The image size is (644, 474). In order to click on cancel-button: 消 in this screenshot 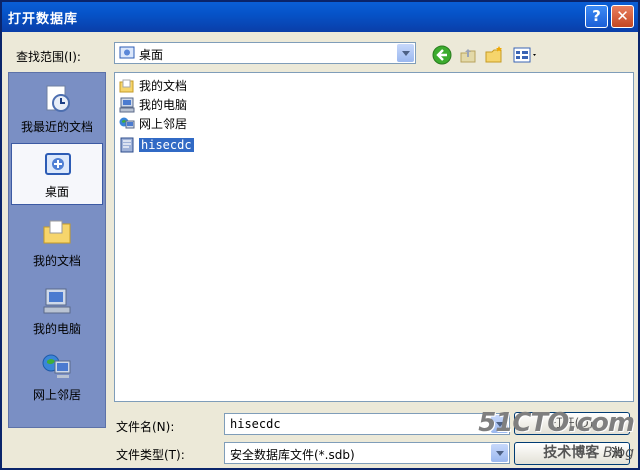, I will do `click(572, 453)`.